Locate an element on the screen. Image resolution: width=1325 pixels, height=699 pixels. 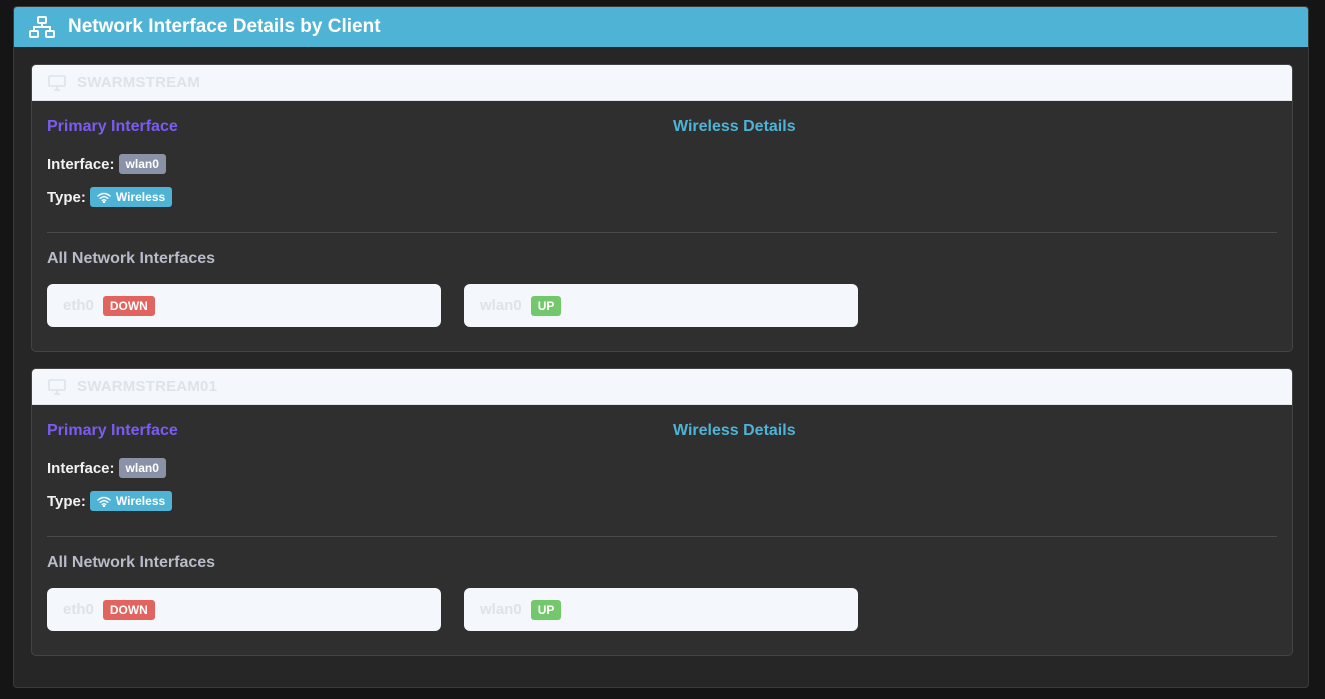
panel-header: Network Interface Details by Client is located at coordinates (661, 27).